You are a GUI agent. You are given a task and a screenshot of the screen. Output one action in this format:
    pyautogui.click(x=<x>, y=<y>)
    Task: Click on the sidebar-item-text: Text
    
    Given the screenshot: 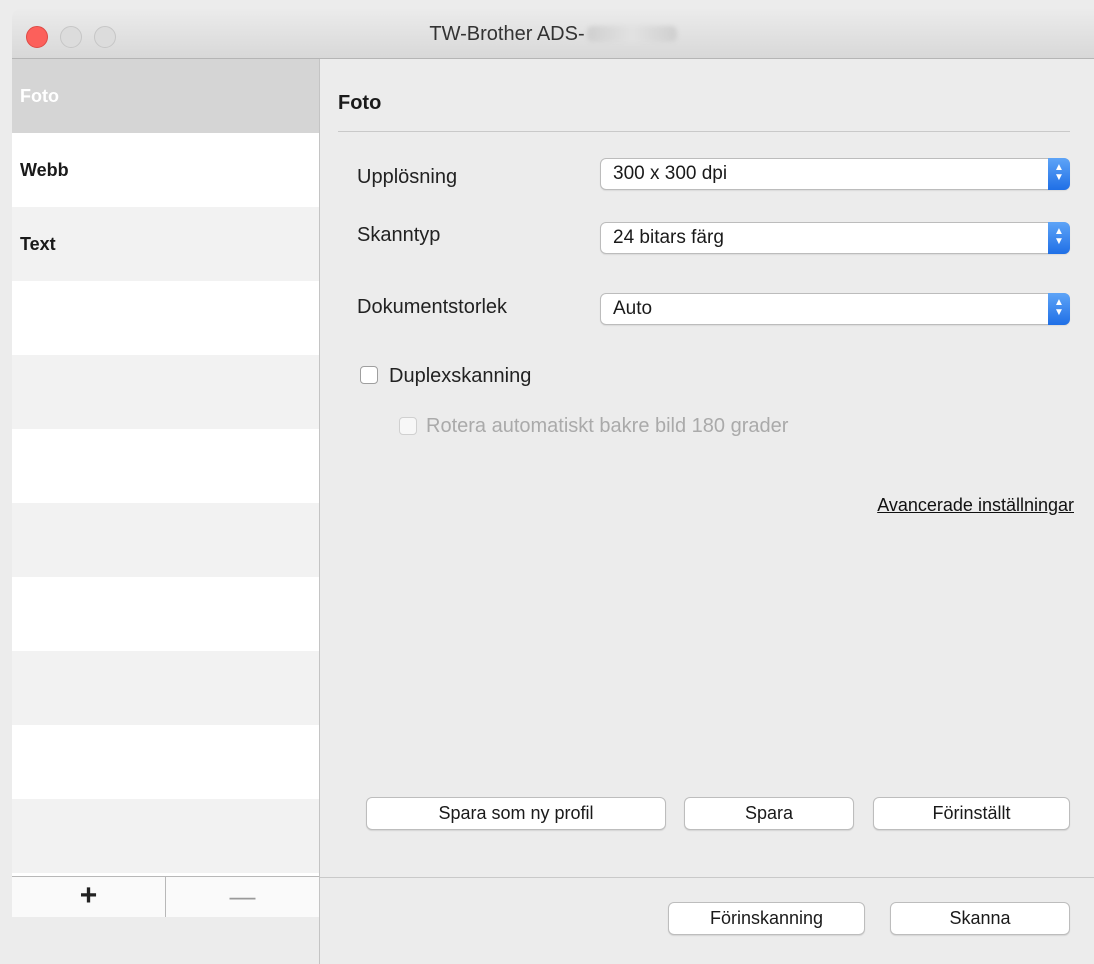 What is the action you would take?
    pyautogui.click(x=165, y=244)
    